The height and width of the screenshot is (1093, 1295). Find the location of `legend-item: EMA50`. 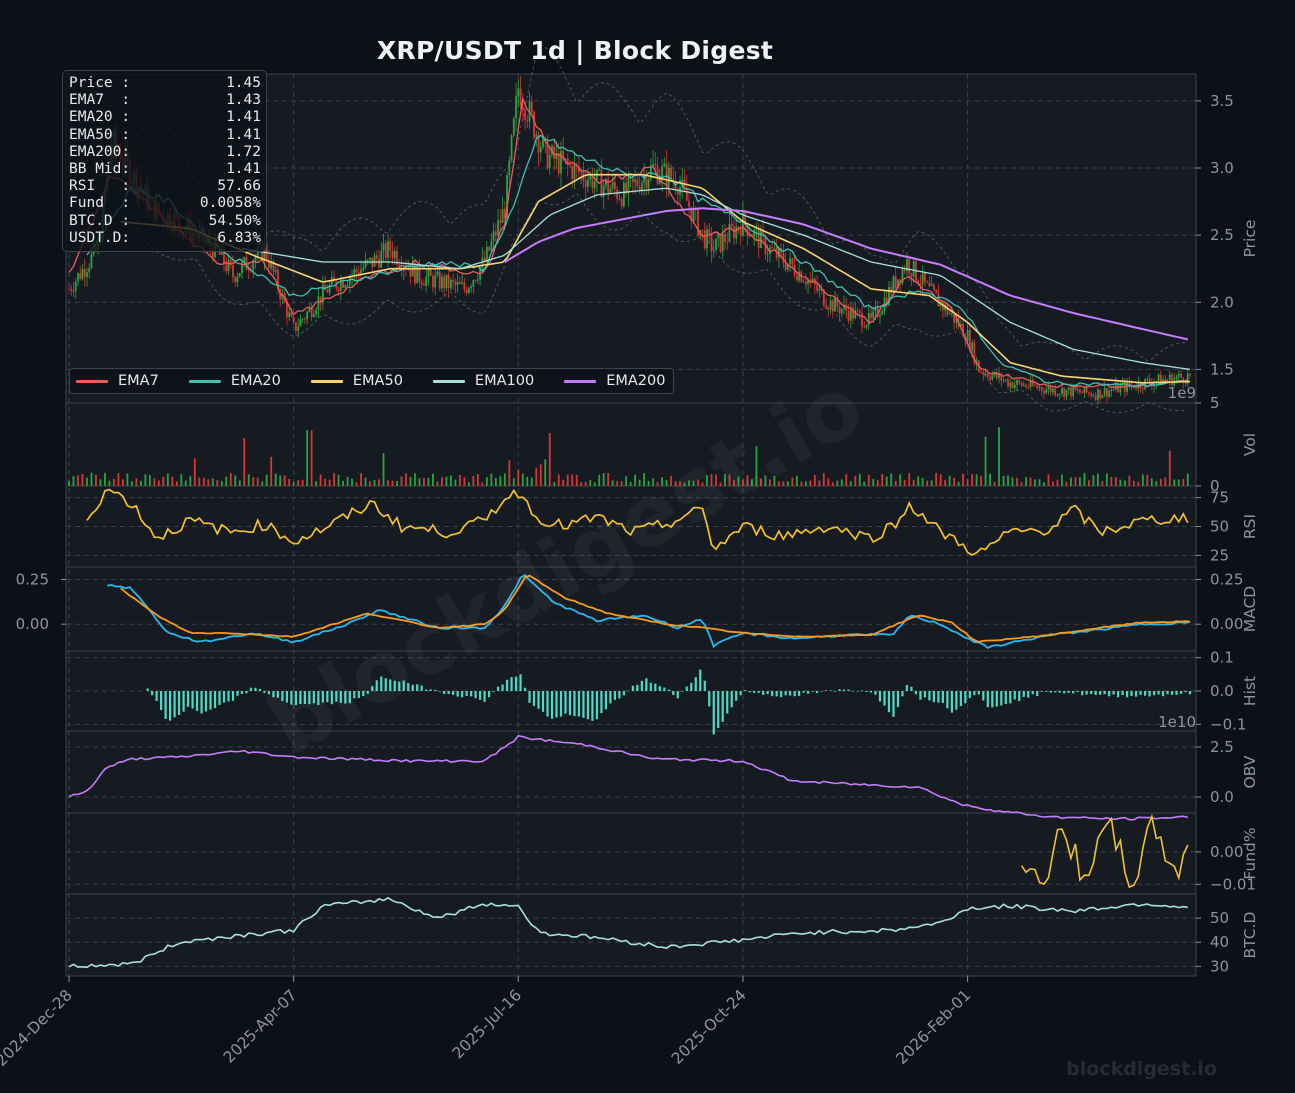

legend-item: EMA50 is located at coordinates (356, 381).